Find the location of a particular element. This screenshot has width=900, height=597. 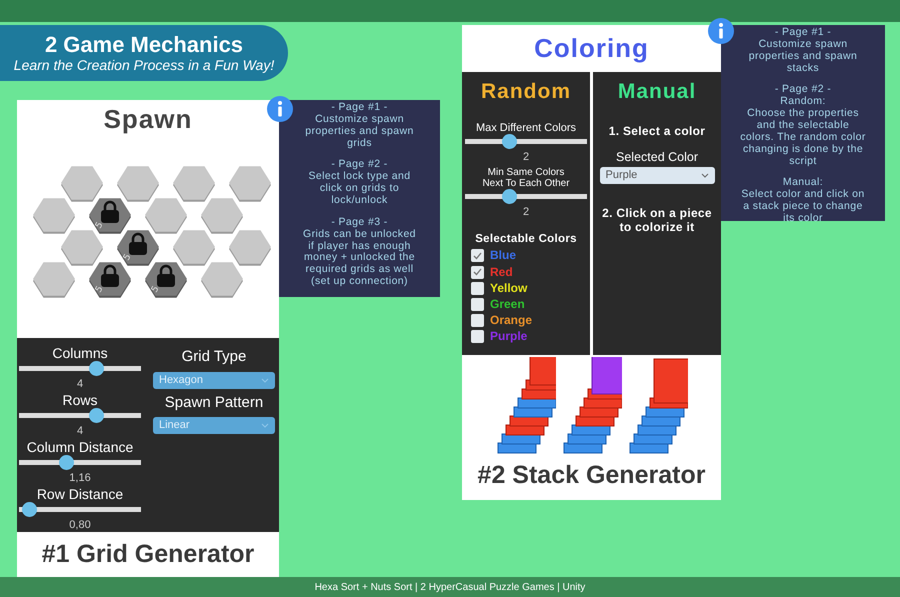

footer-caption: Hexa Sort + Nuts Sort | 2 HyperCasual Puzzle Games | Unity is located at coordinates (450, 587).